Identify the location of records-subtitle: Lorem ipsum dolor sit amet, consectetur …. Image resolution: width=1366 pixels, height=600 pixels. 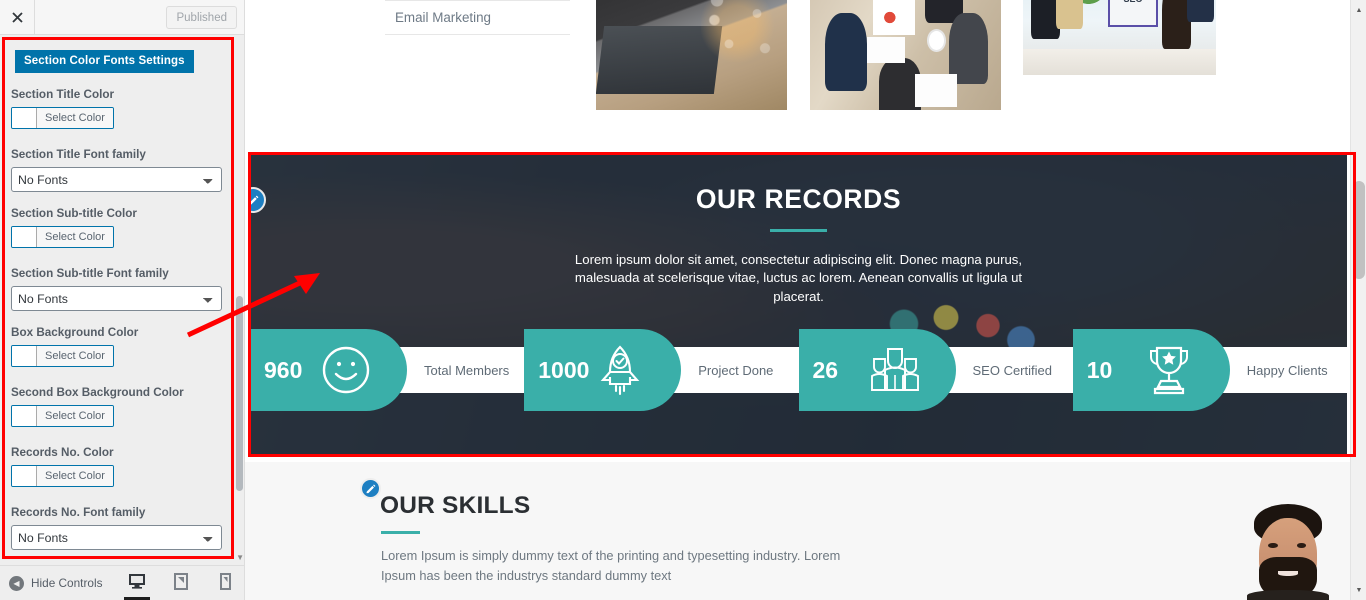
(798, 277).